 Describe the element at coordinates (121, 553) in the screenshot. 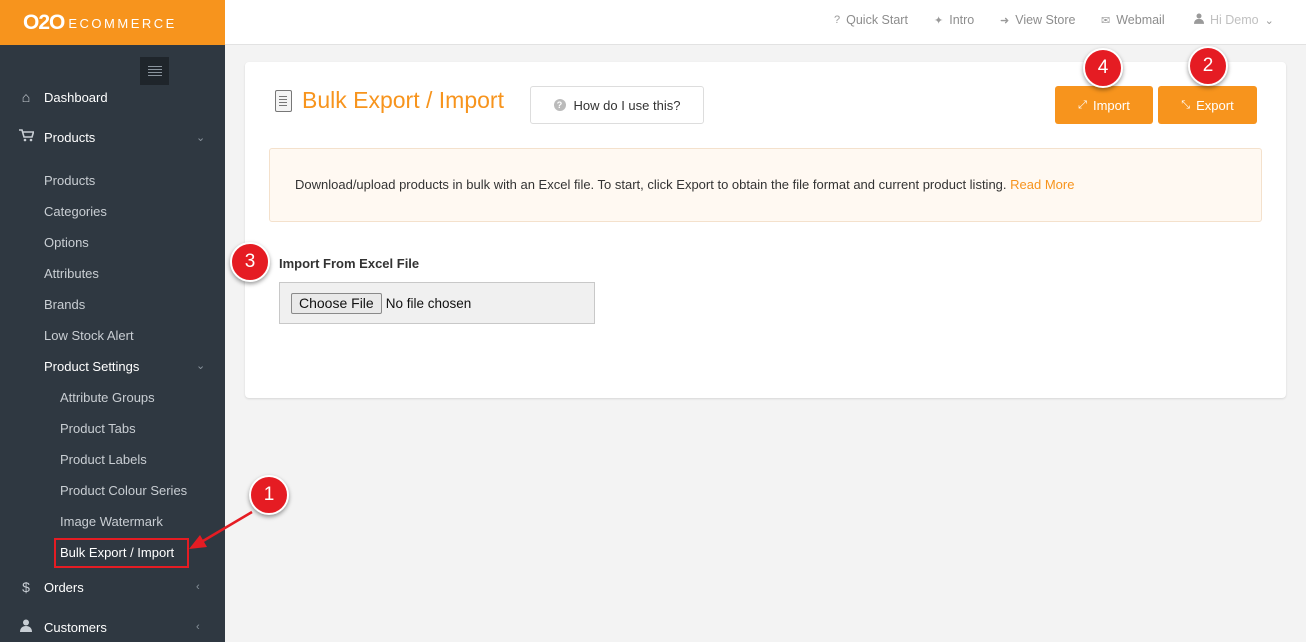

I see `highlight-box` at that location.